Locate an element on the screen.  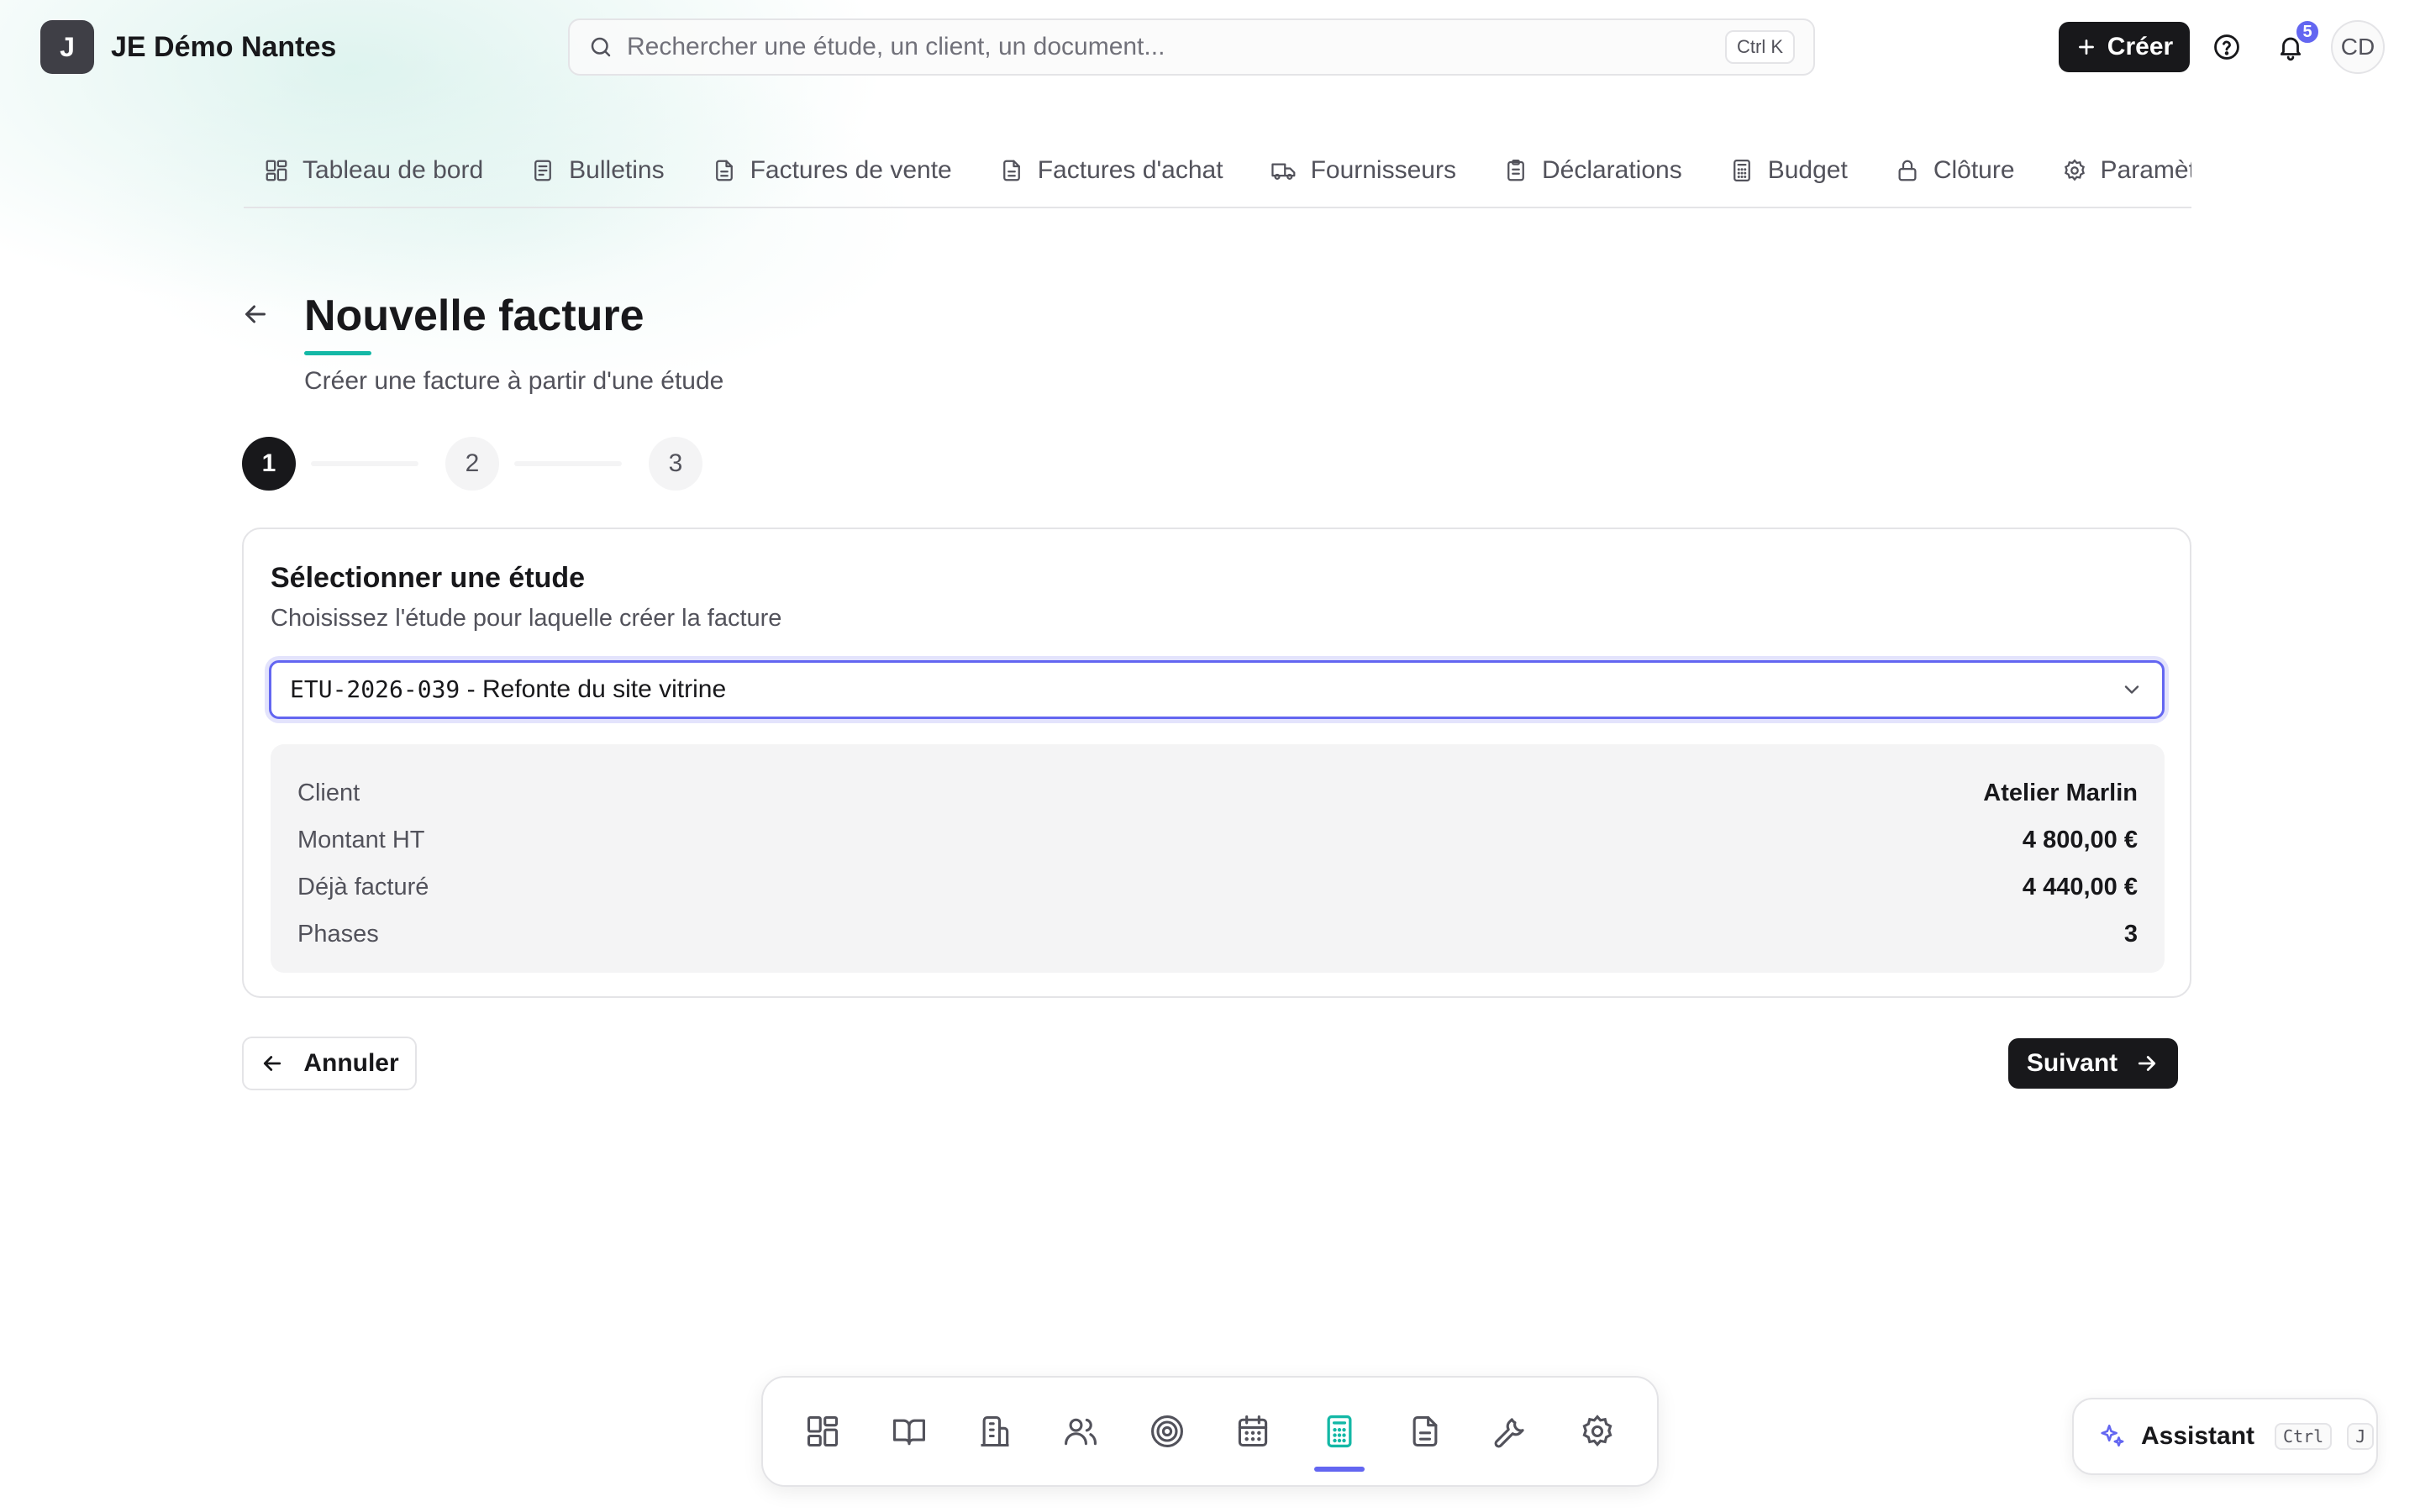
nav-item-tableau-de-bord: Tableau de bord is located at coordinates (375, 170).